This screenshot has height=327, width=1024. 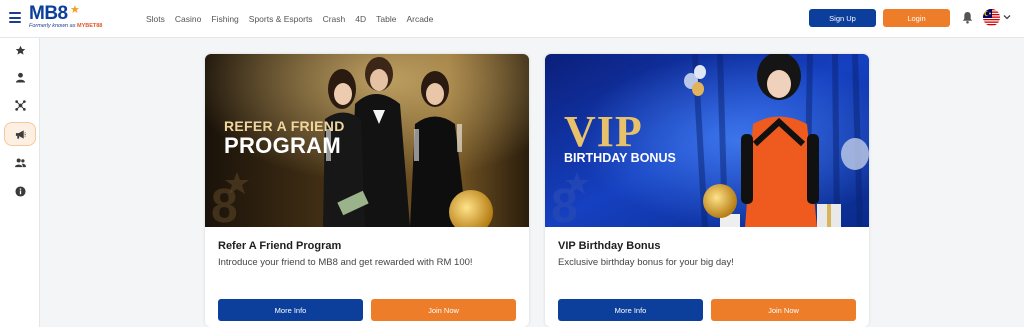 I want to click on star-icon, so click(x=20, y=50).